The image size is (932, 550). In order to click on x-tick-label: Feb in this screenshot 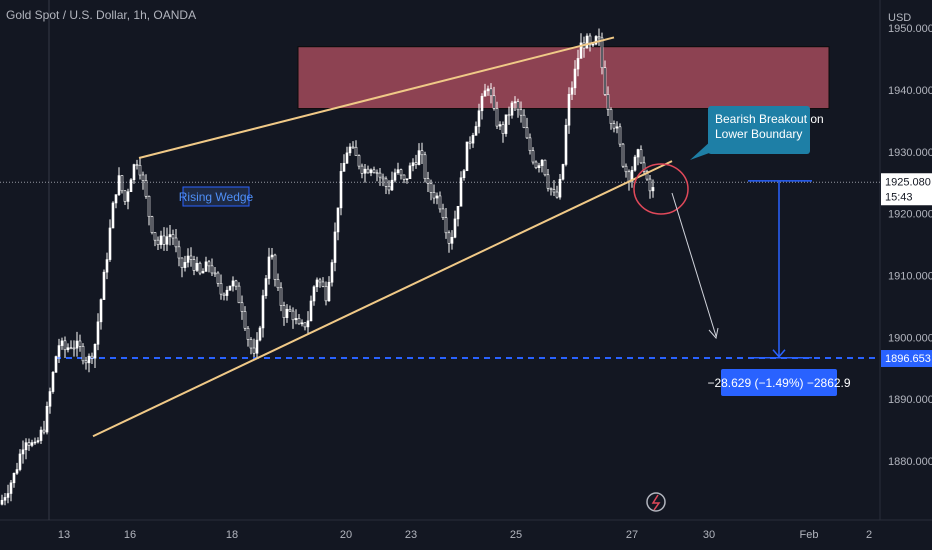, I will do `click(809, 535)`.